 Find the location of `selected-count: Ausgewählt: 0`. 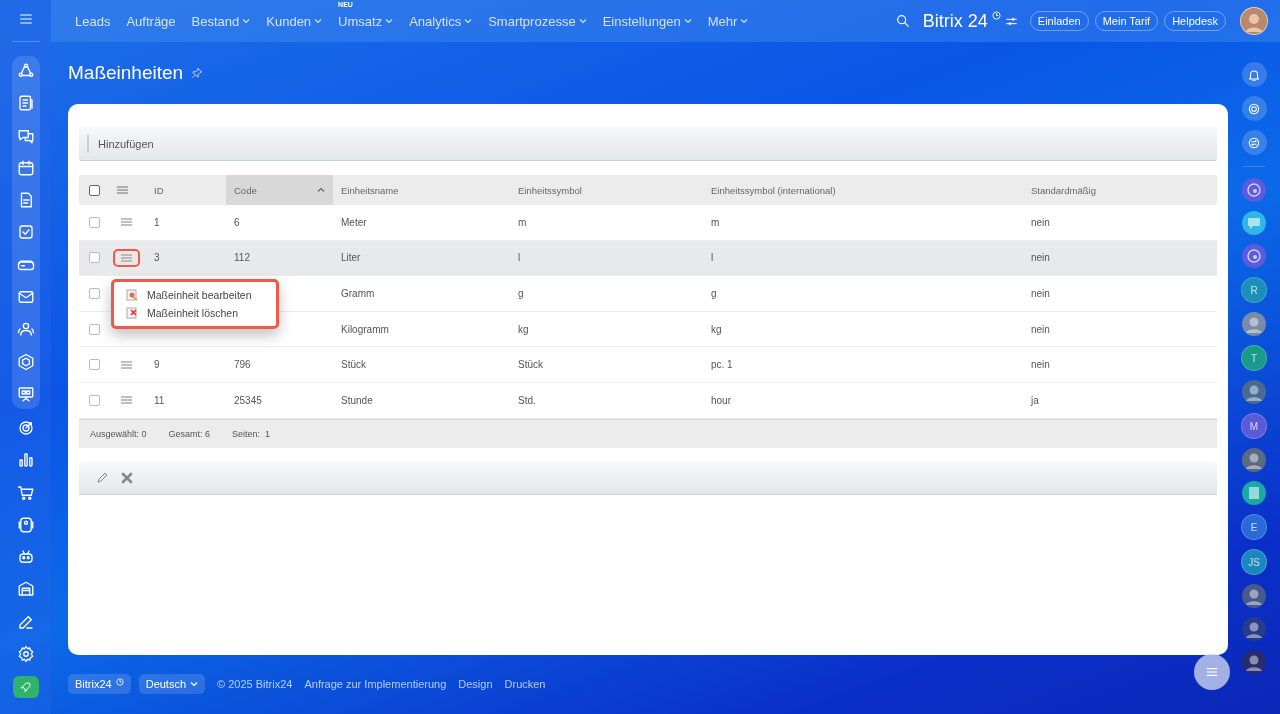

selected-count: Ausgewählt: 0 is located at coordinates (118, 433).